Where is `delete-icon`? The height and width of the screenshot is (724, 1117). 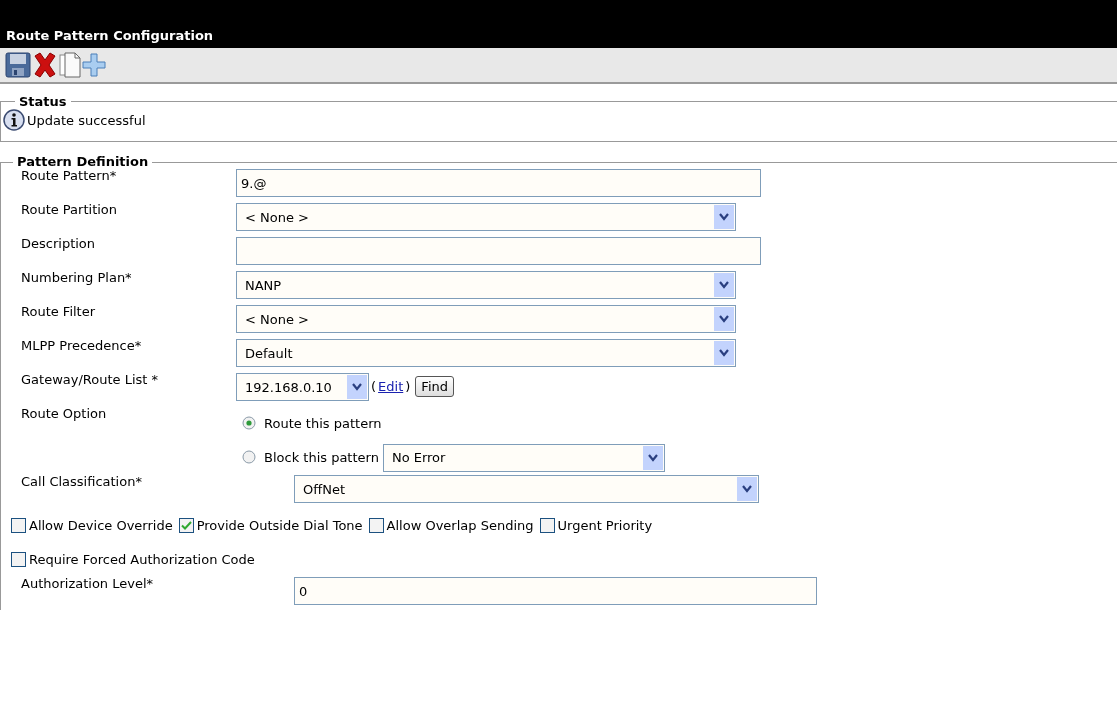
delete-icon is located at coordinates (45, 65).